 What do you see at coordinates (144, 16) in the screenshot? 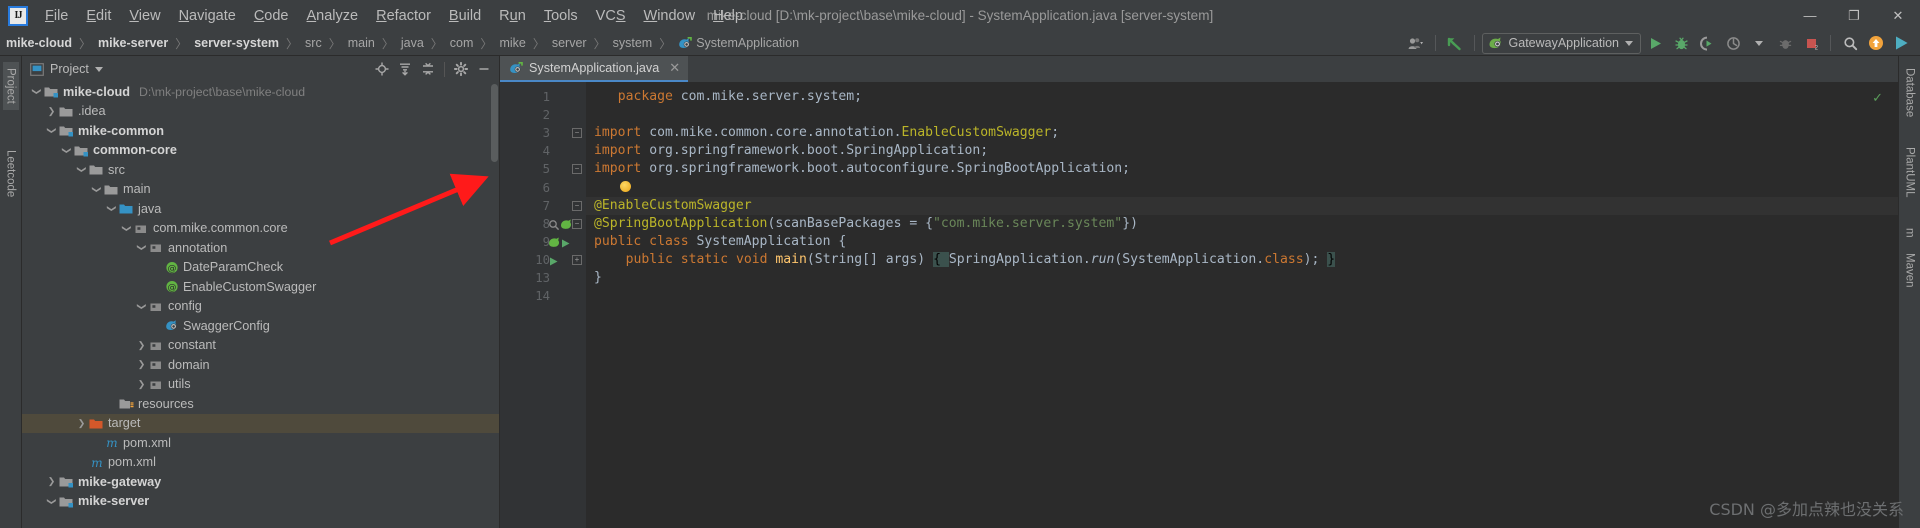
I see `menu-item-view: View` at bounding box center [144, 16].